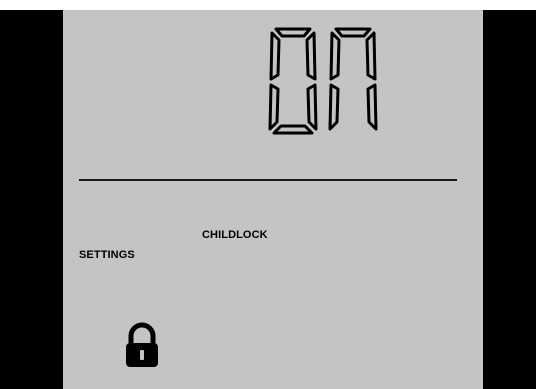  I want to click on divider-line, so click(268, 180).